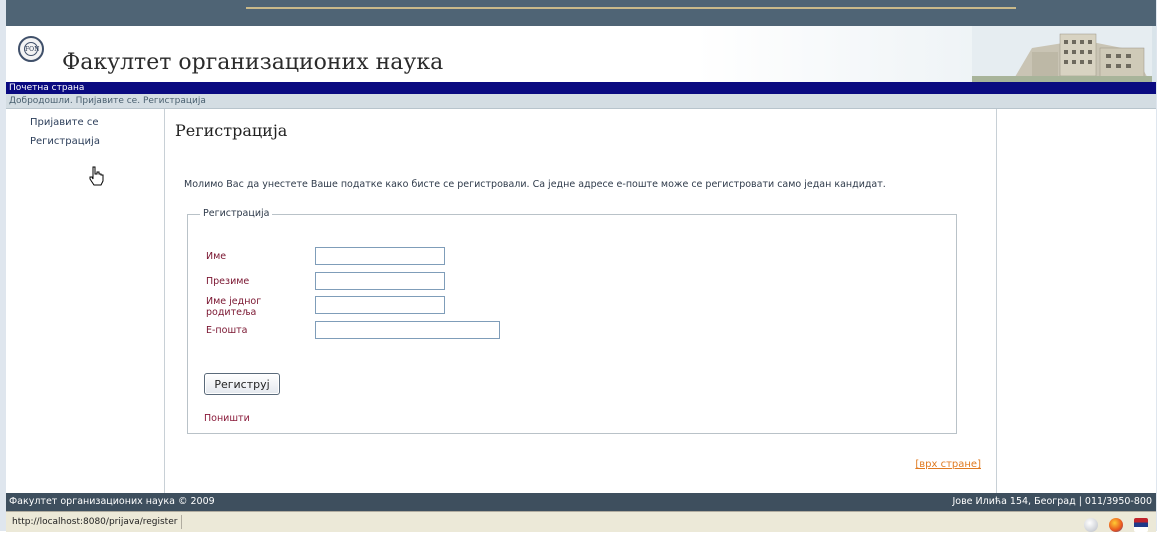 The width and height of the screenshot is (1157, 533). What do you see at coordinates (64, 122) in the screenshot?
I see `sidebar-item-login: Пријавите се` at bounding box center [64, 122].